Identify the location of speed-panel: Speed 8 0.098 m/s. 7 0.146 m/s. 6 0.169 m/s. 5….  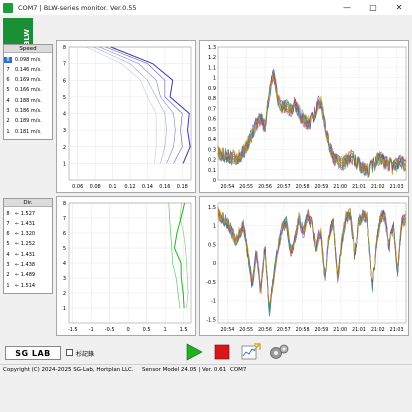
(28, 92).